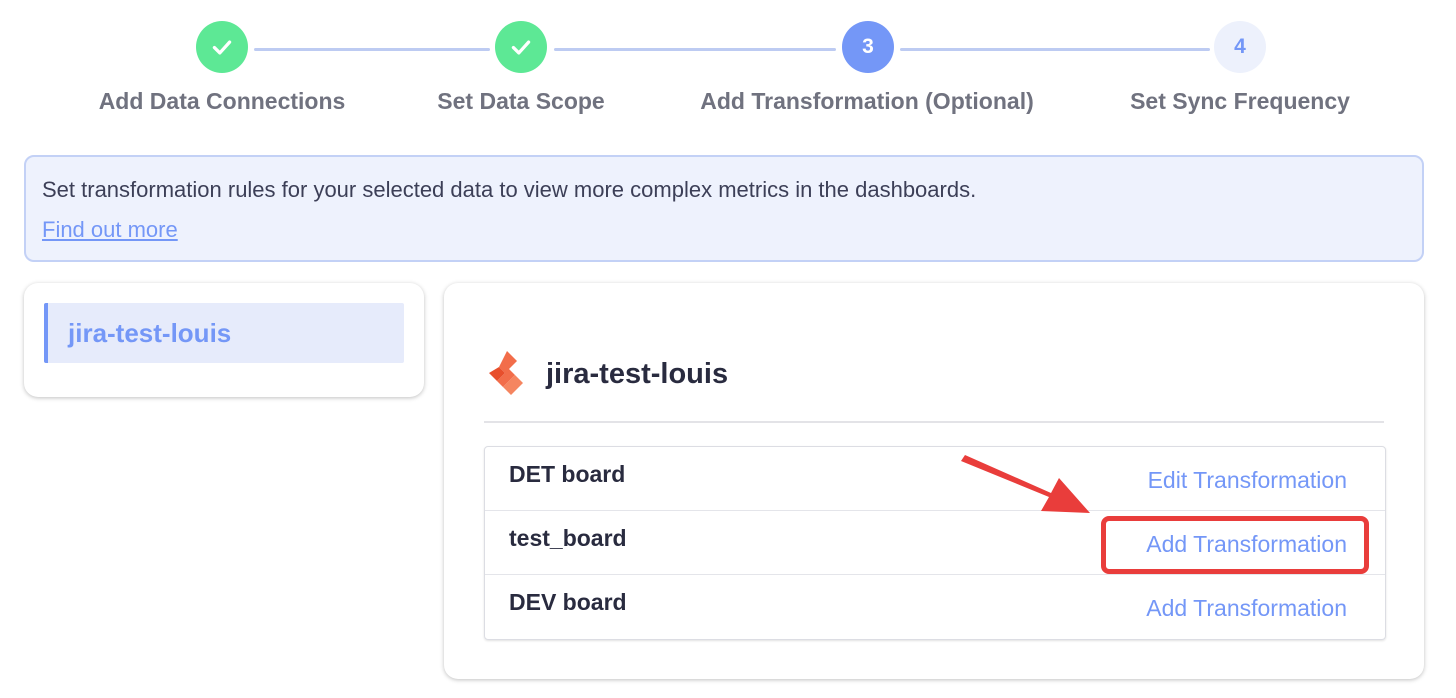 The width and height of the screenshot is (1456, 698). I want to click on annotation-arrow-icon, so click(1025, 484).